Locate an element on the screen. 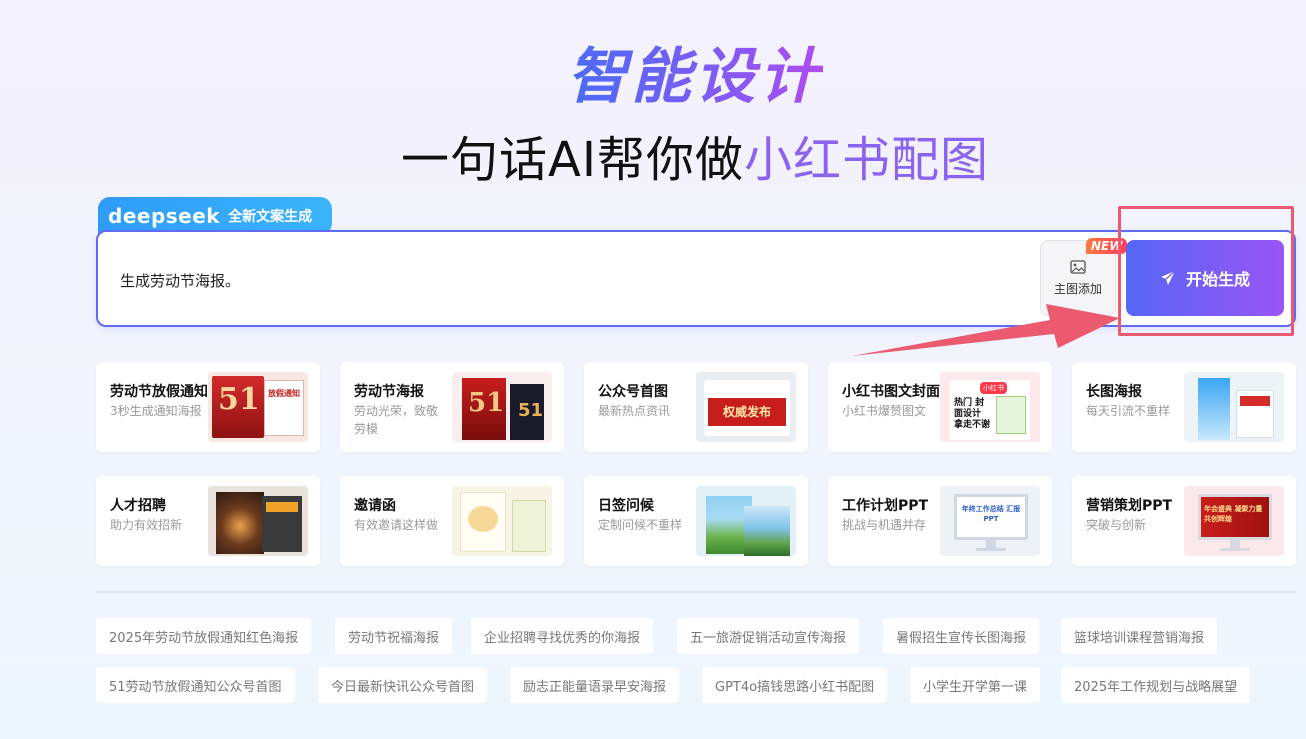 The width and height of the screenshot is (1306, 739). template-title: 劳动节海报 is located at coordinates (389, 392).